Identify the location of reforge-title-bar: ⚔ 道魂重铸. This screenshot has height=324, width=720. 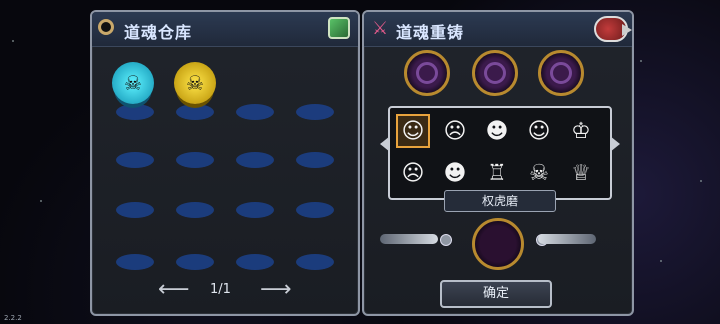
(498, 29).